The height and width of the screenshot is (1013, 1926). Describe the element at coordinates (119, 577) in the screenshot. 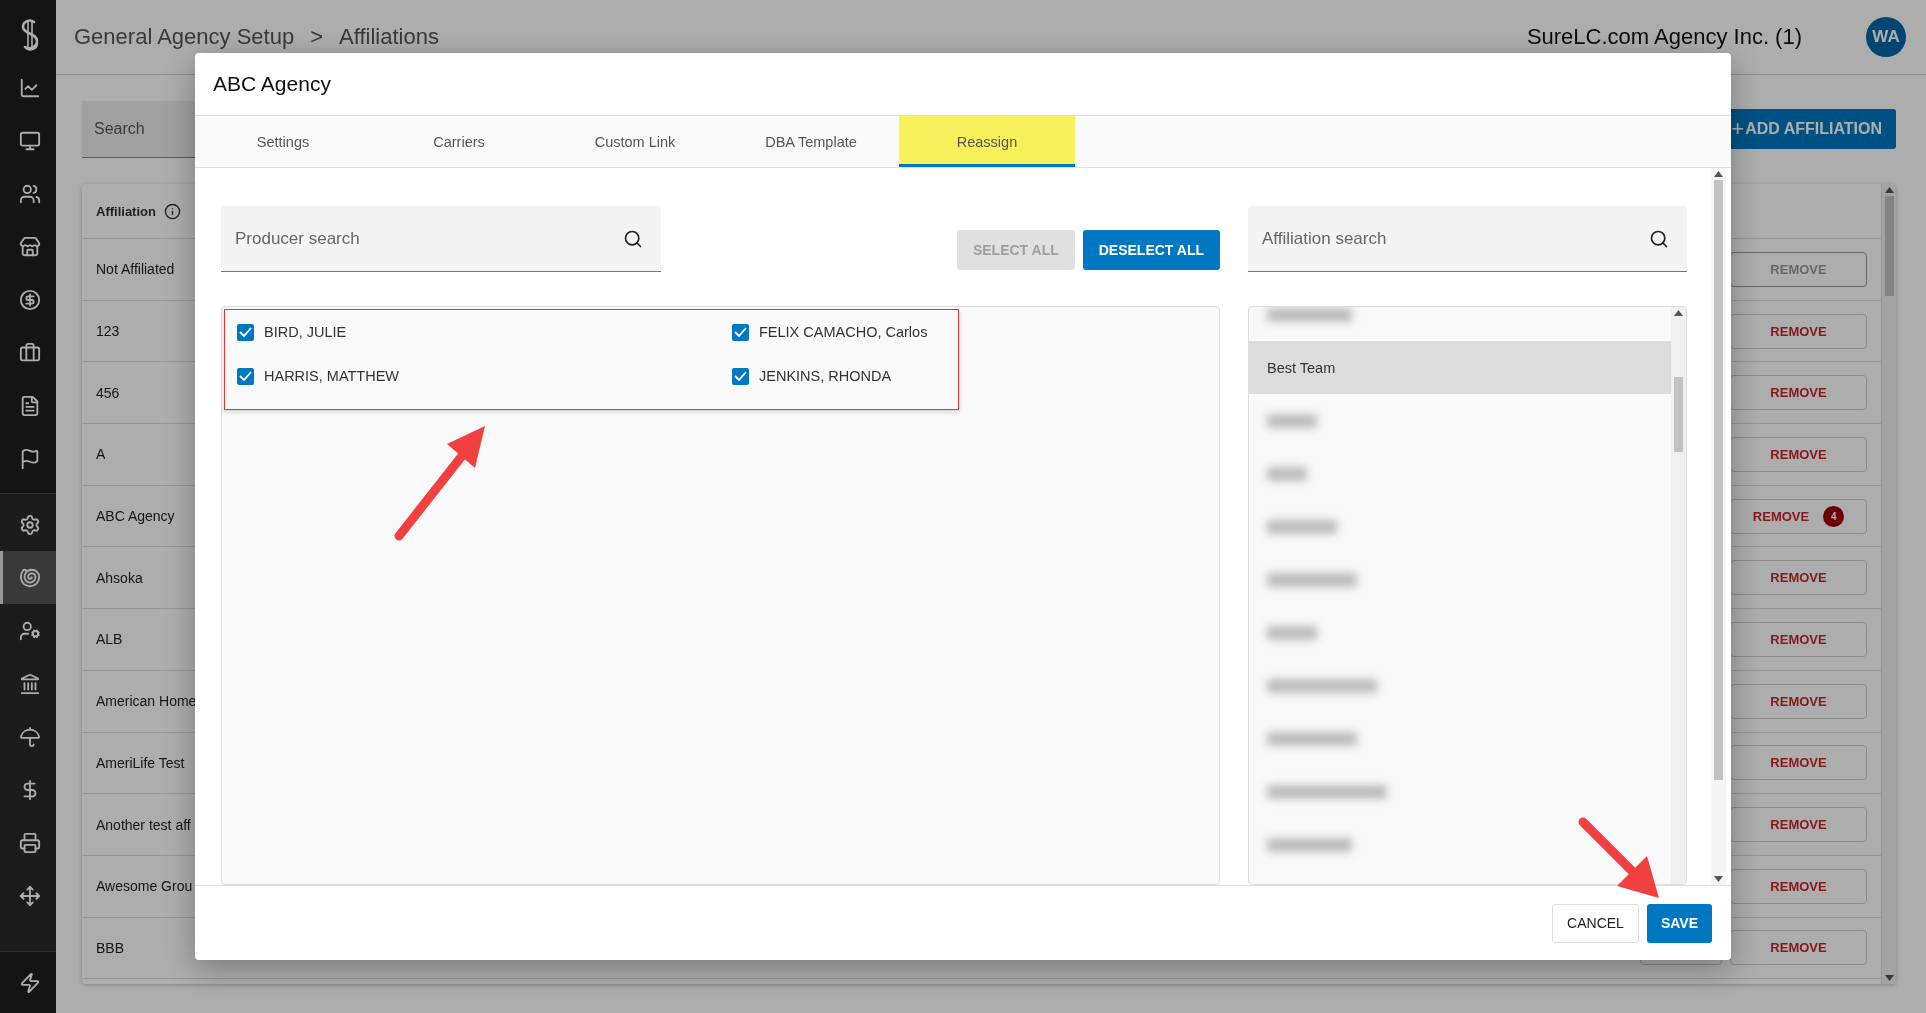

I see `table-cell: Ahsoka` at that location.